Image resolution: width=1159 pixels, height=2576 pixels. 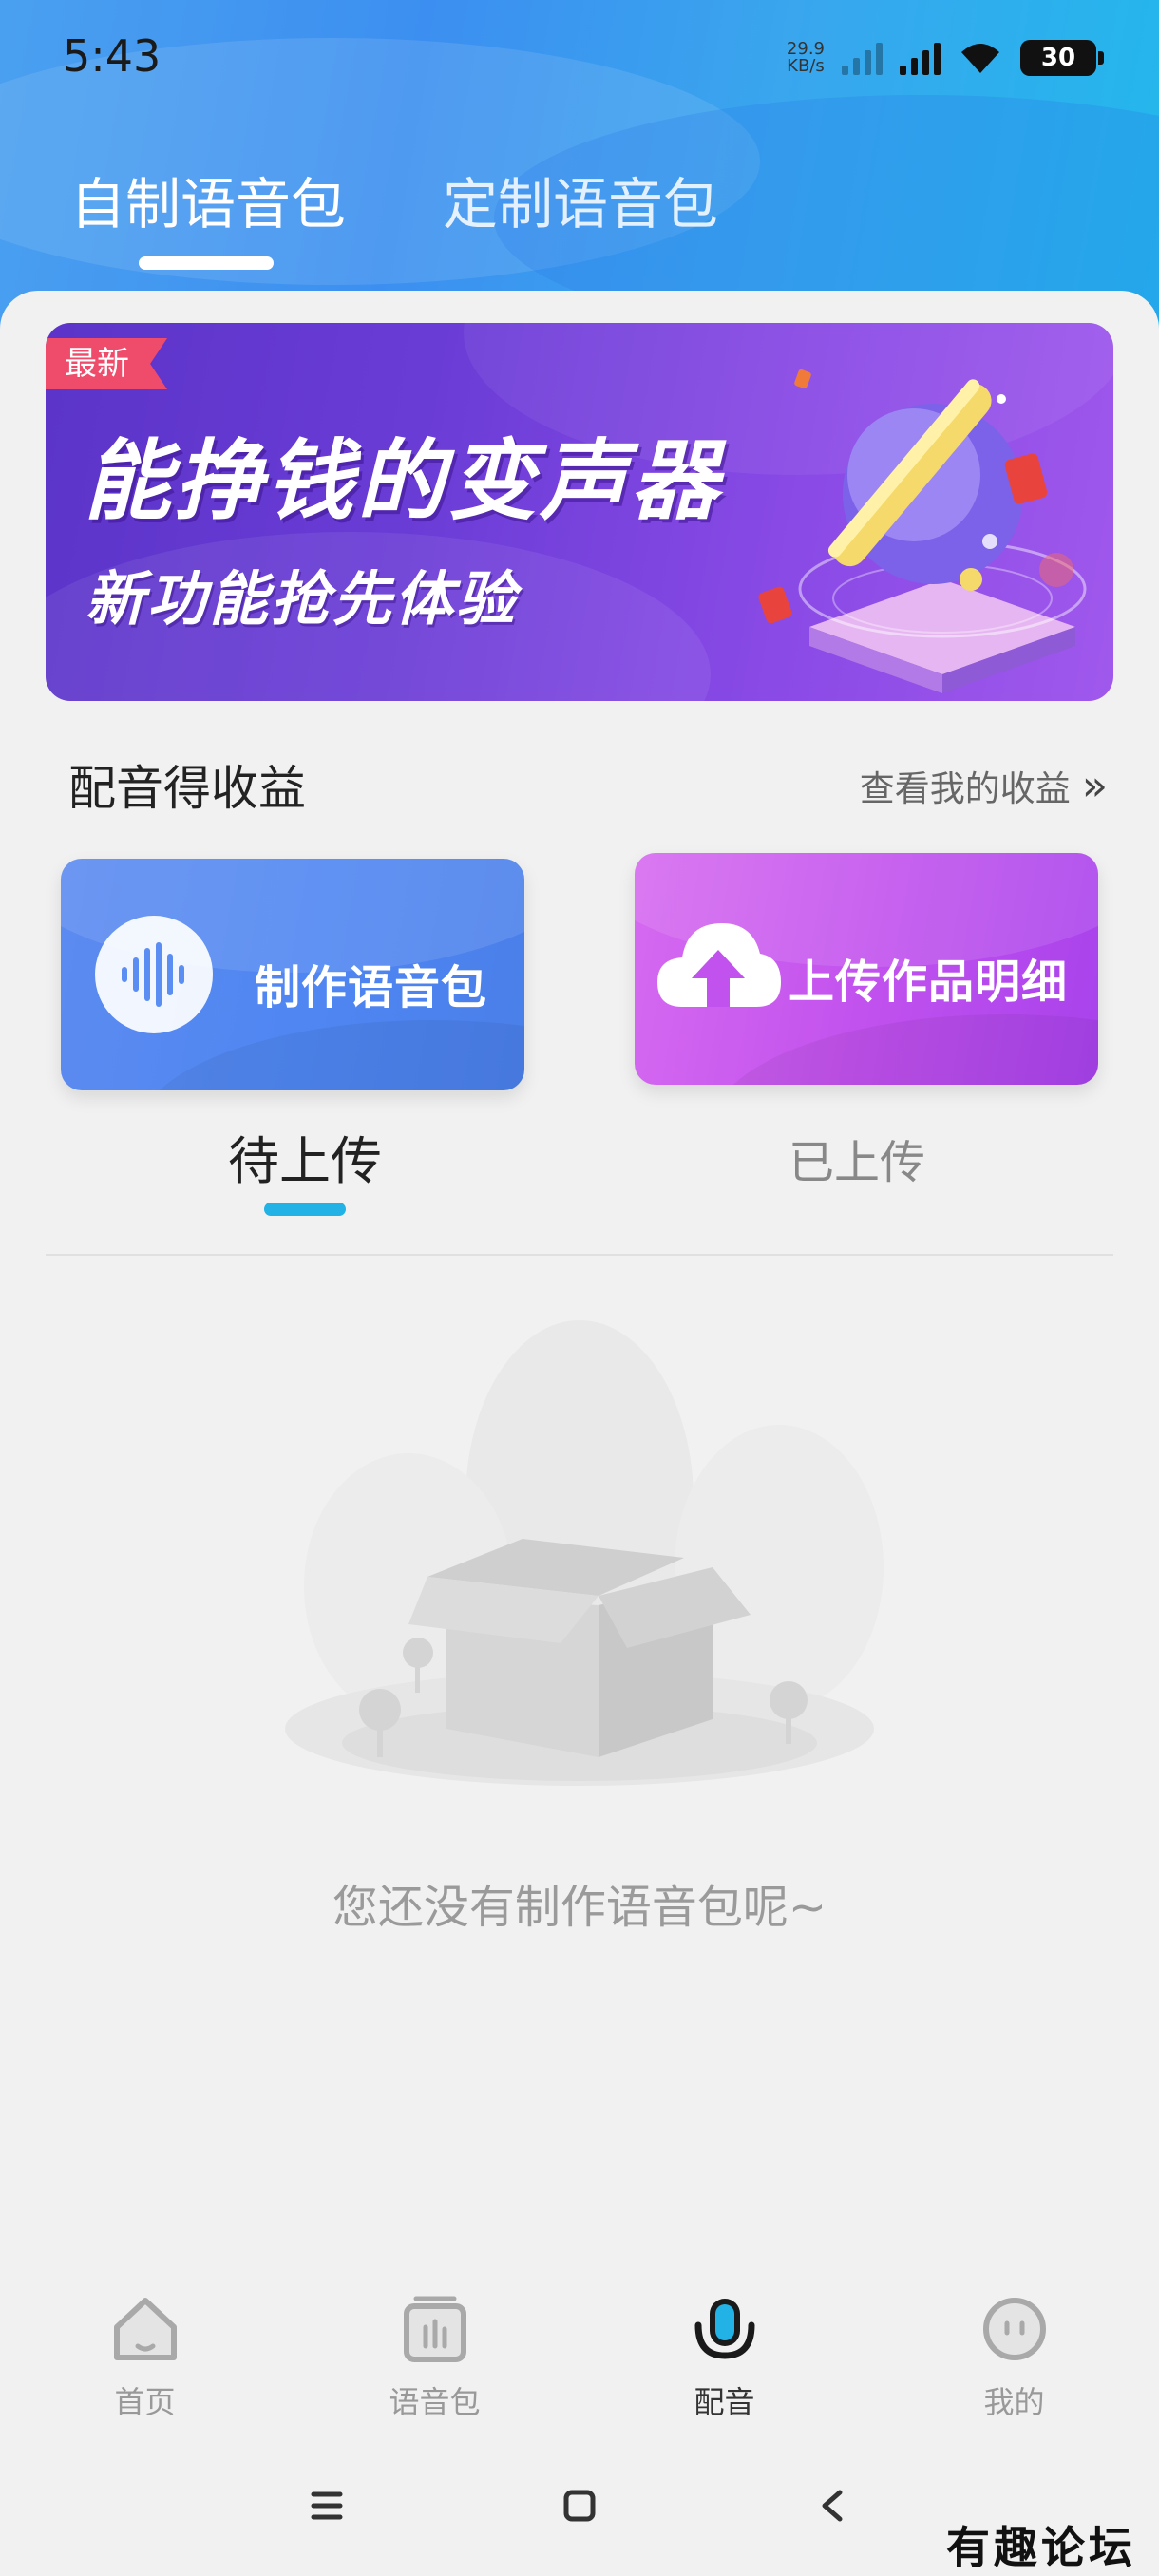 I want to click on status-bar: 5:43 29.9 KB/s 30, so click(x=579, y=57).